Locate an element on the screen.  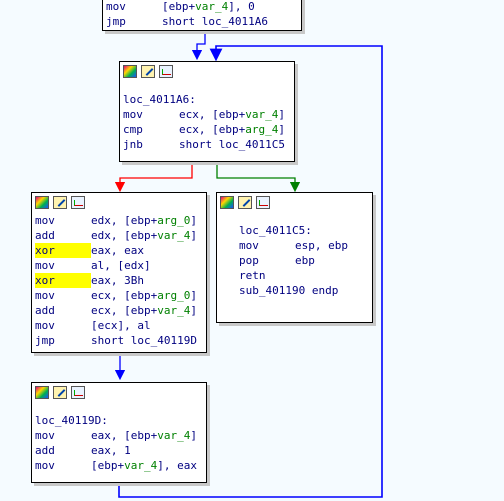
operands: short loc_4011C5 is located at coordinates (232, 144).